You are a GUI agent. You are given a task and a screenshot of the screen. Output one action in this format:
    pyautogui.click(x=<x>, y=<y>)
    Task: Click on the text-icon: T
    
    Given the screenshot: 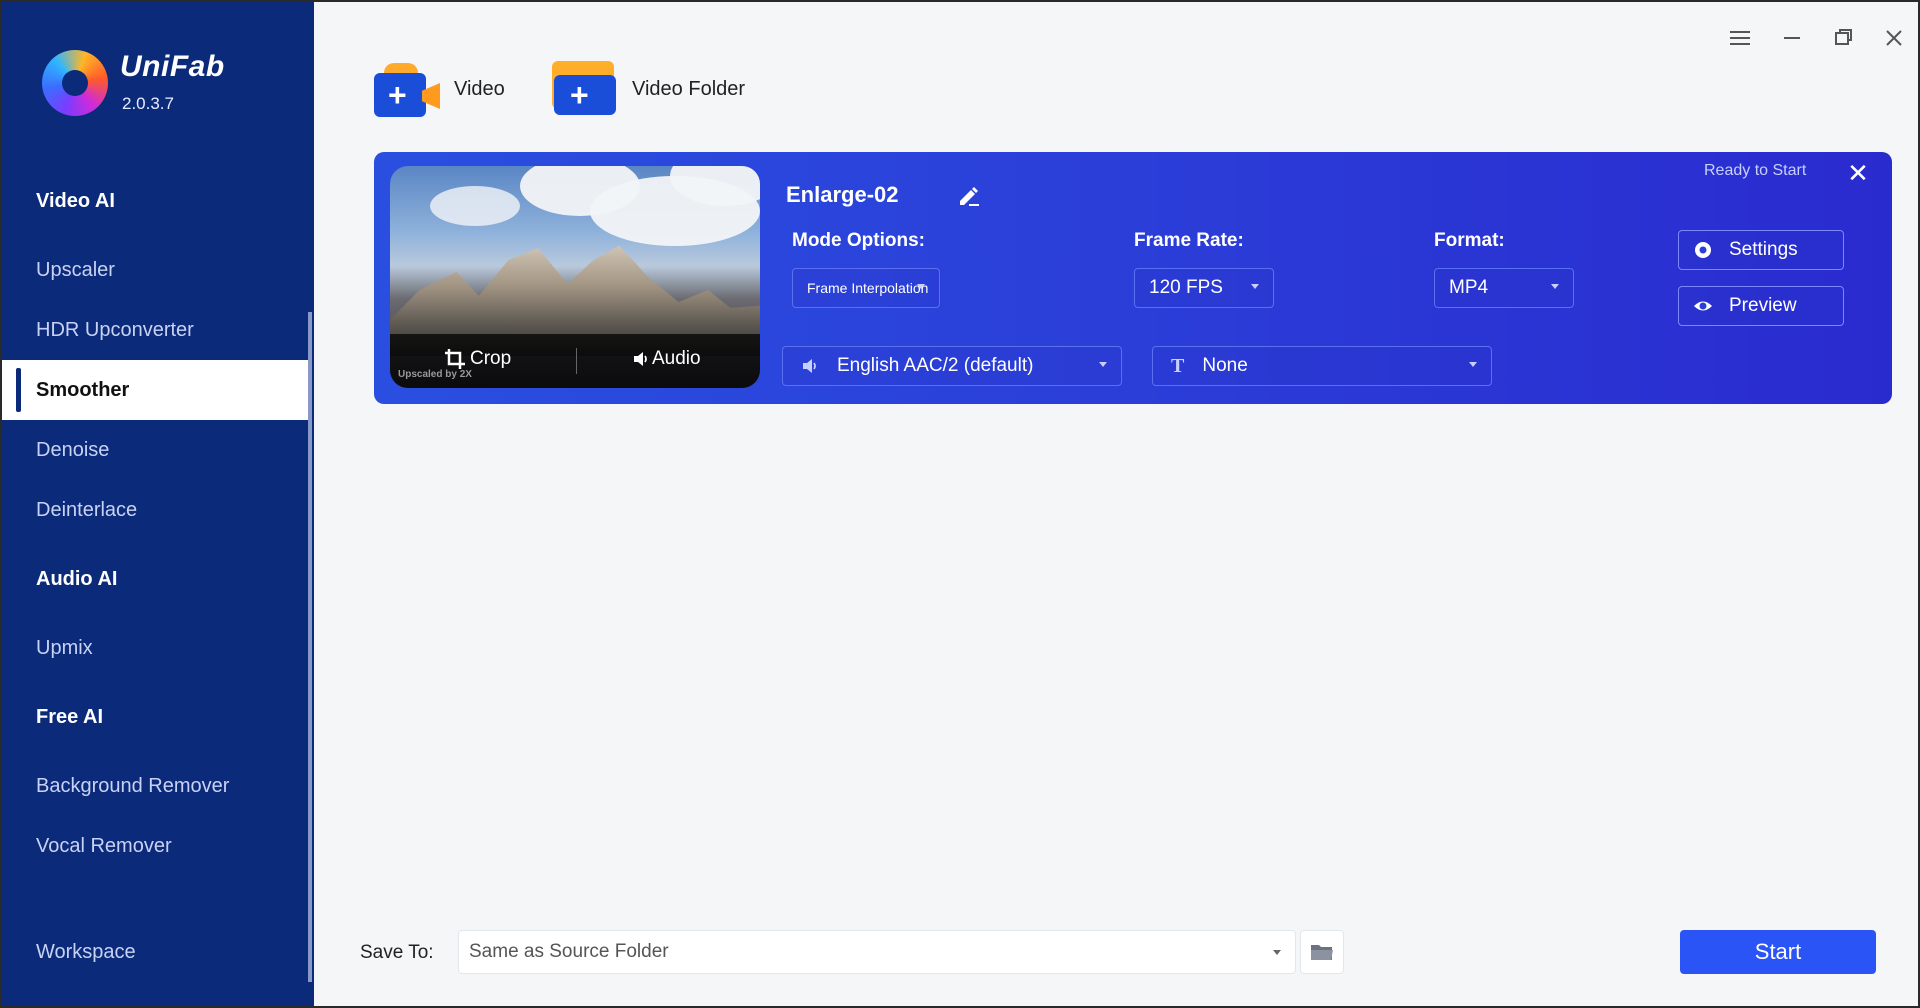 What is the action you would take?
    pyautogui.click(x=1178, y=365)
    